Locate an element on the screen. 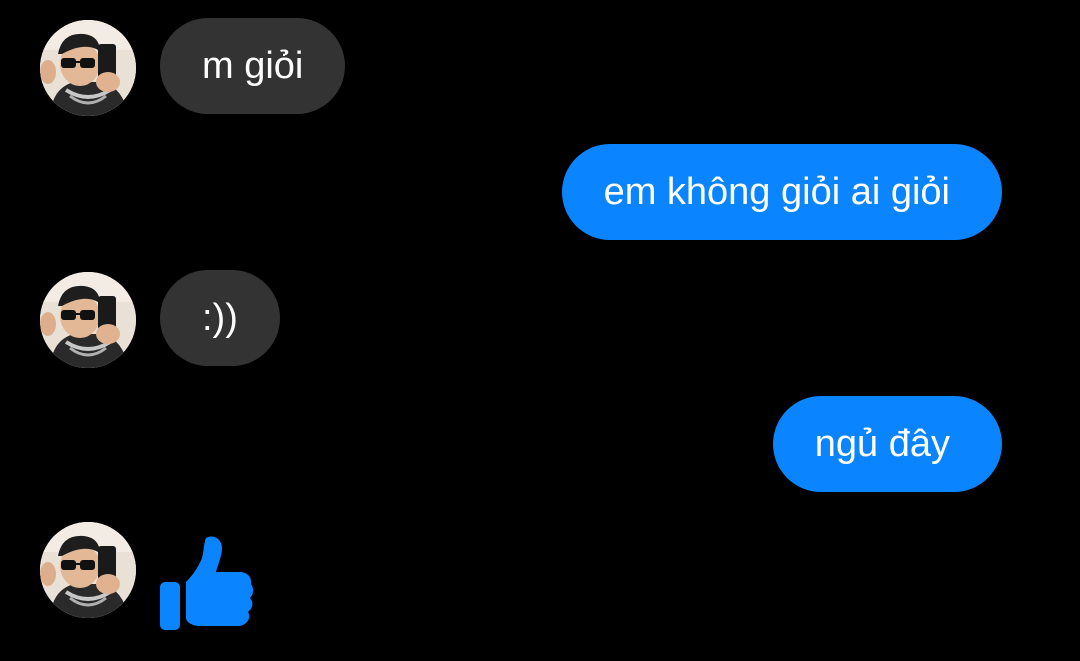 This screenshot has width=1080, height=661. message-bubble-outgoing: em không giỏi ai giỏi is located at coordinates (781, 192).